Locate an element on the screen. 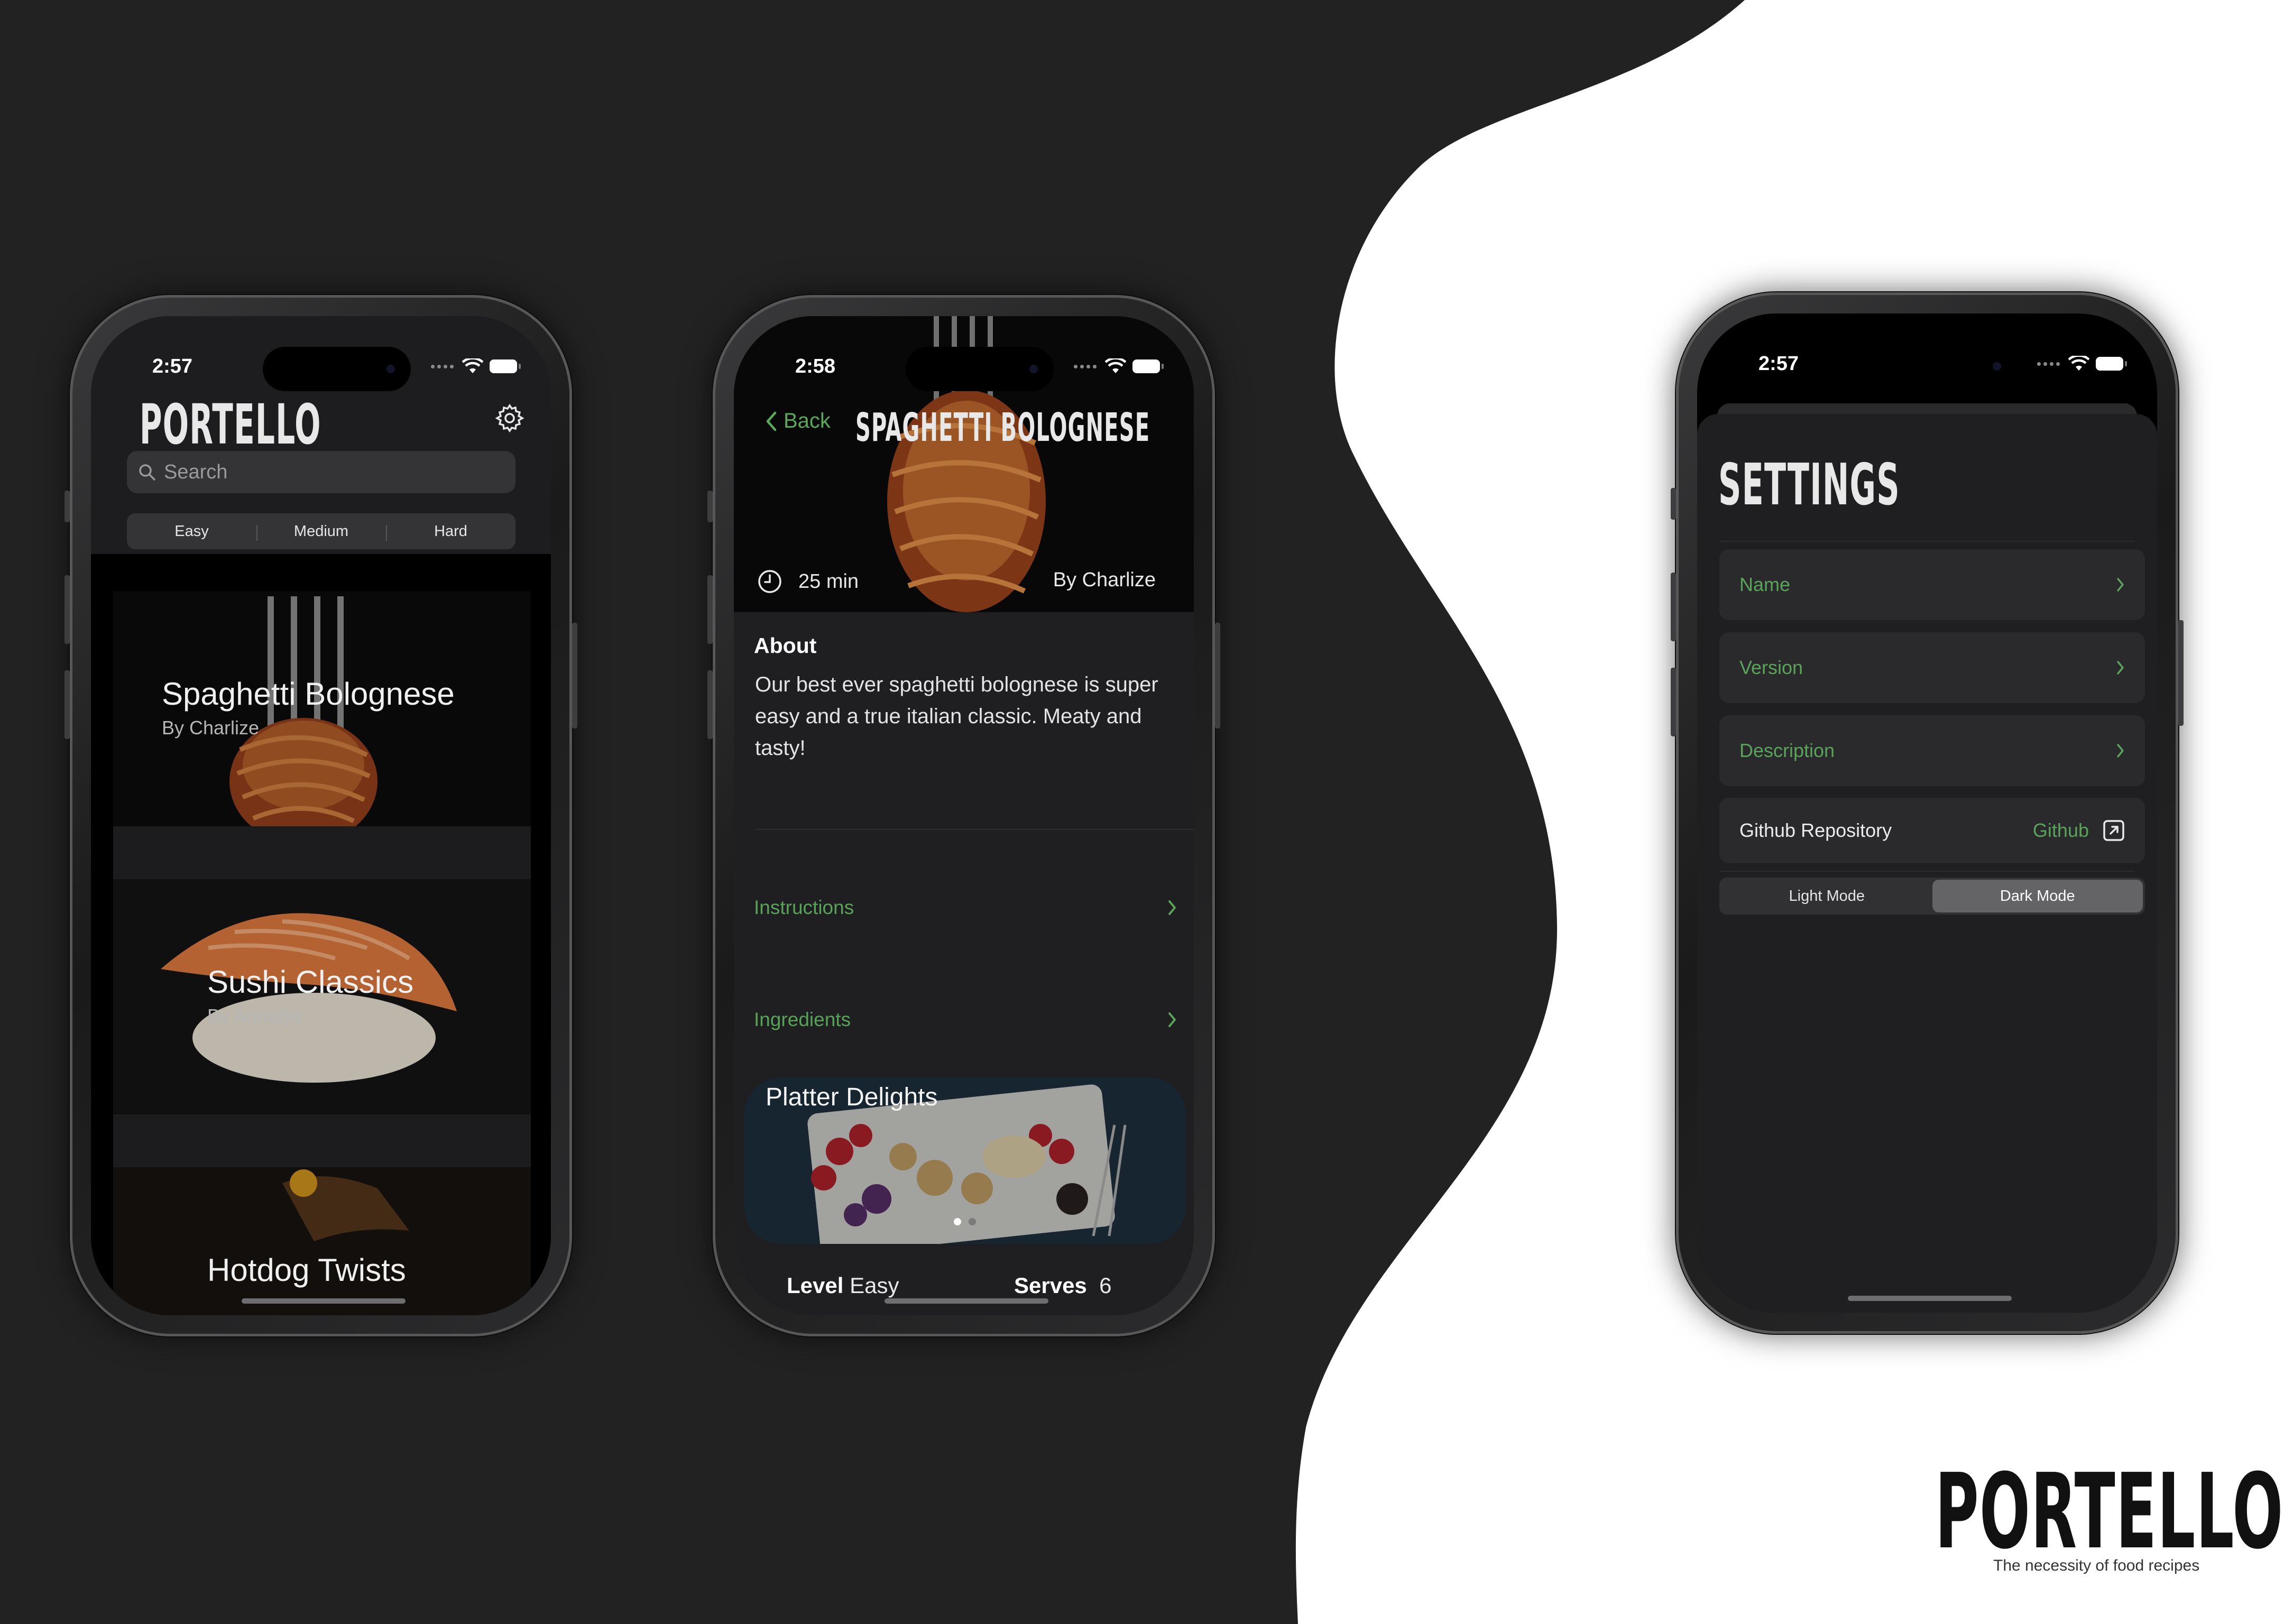 The width and height of the screenshot is (2284, 1624). carousel-pager is located at coordinates (965, 1221).